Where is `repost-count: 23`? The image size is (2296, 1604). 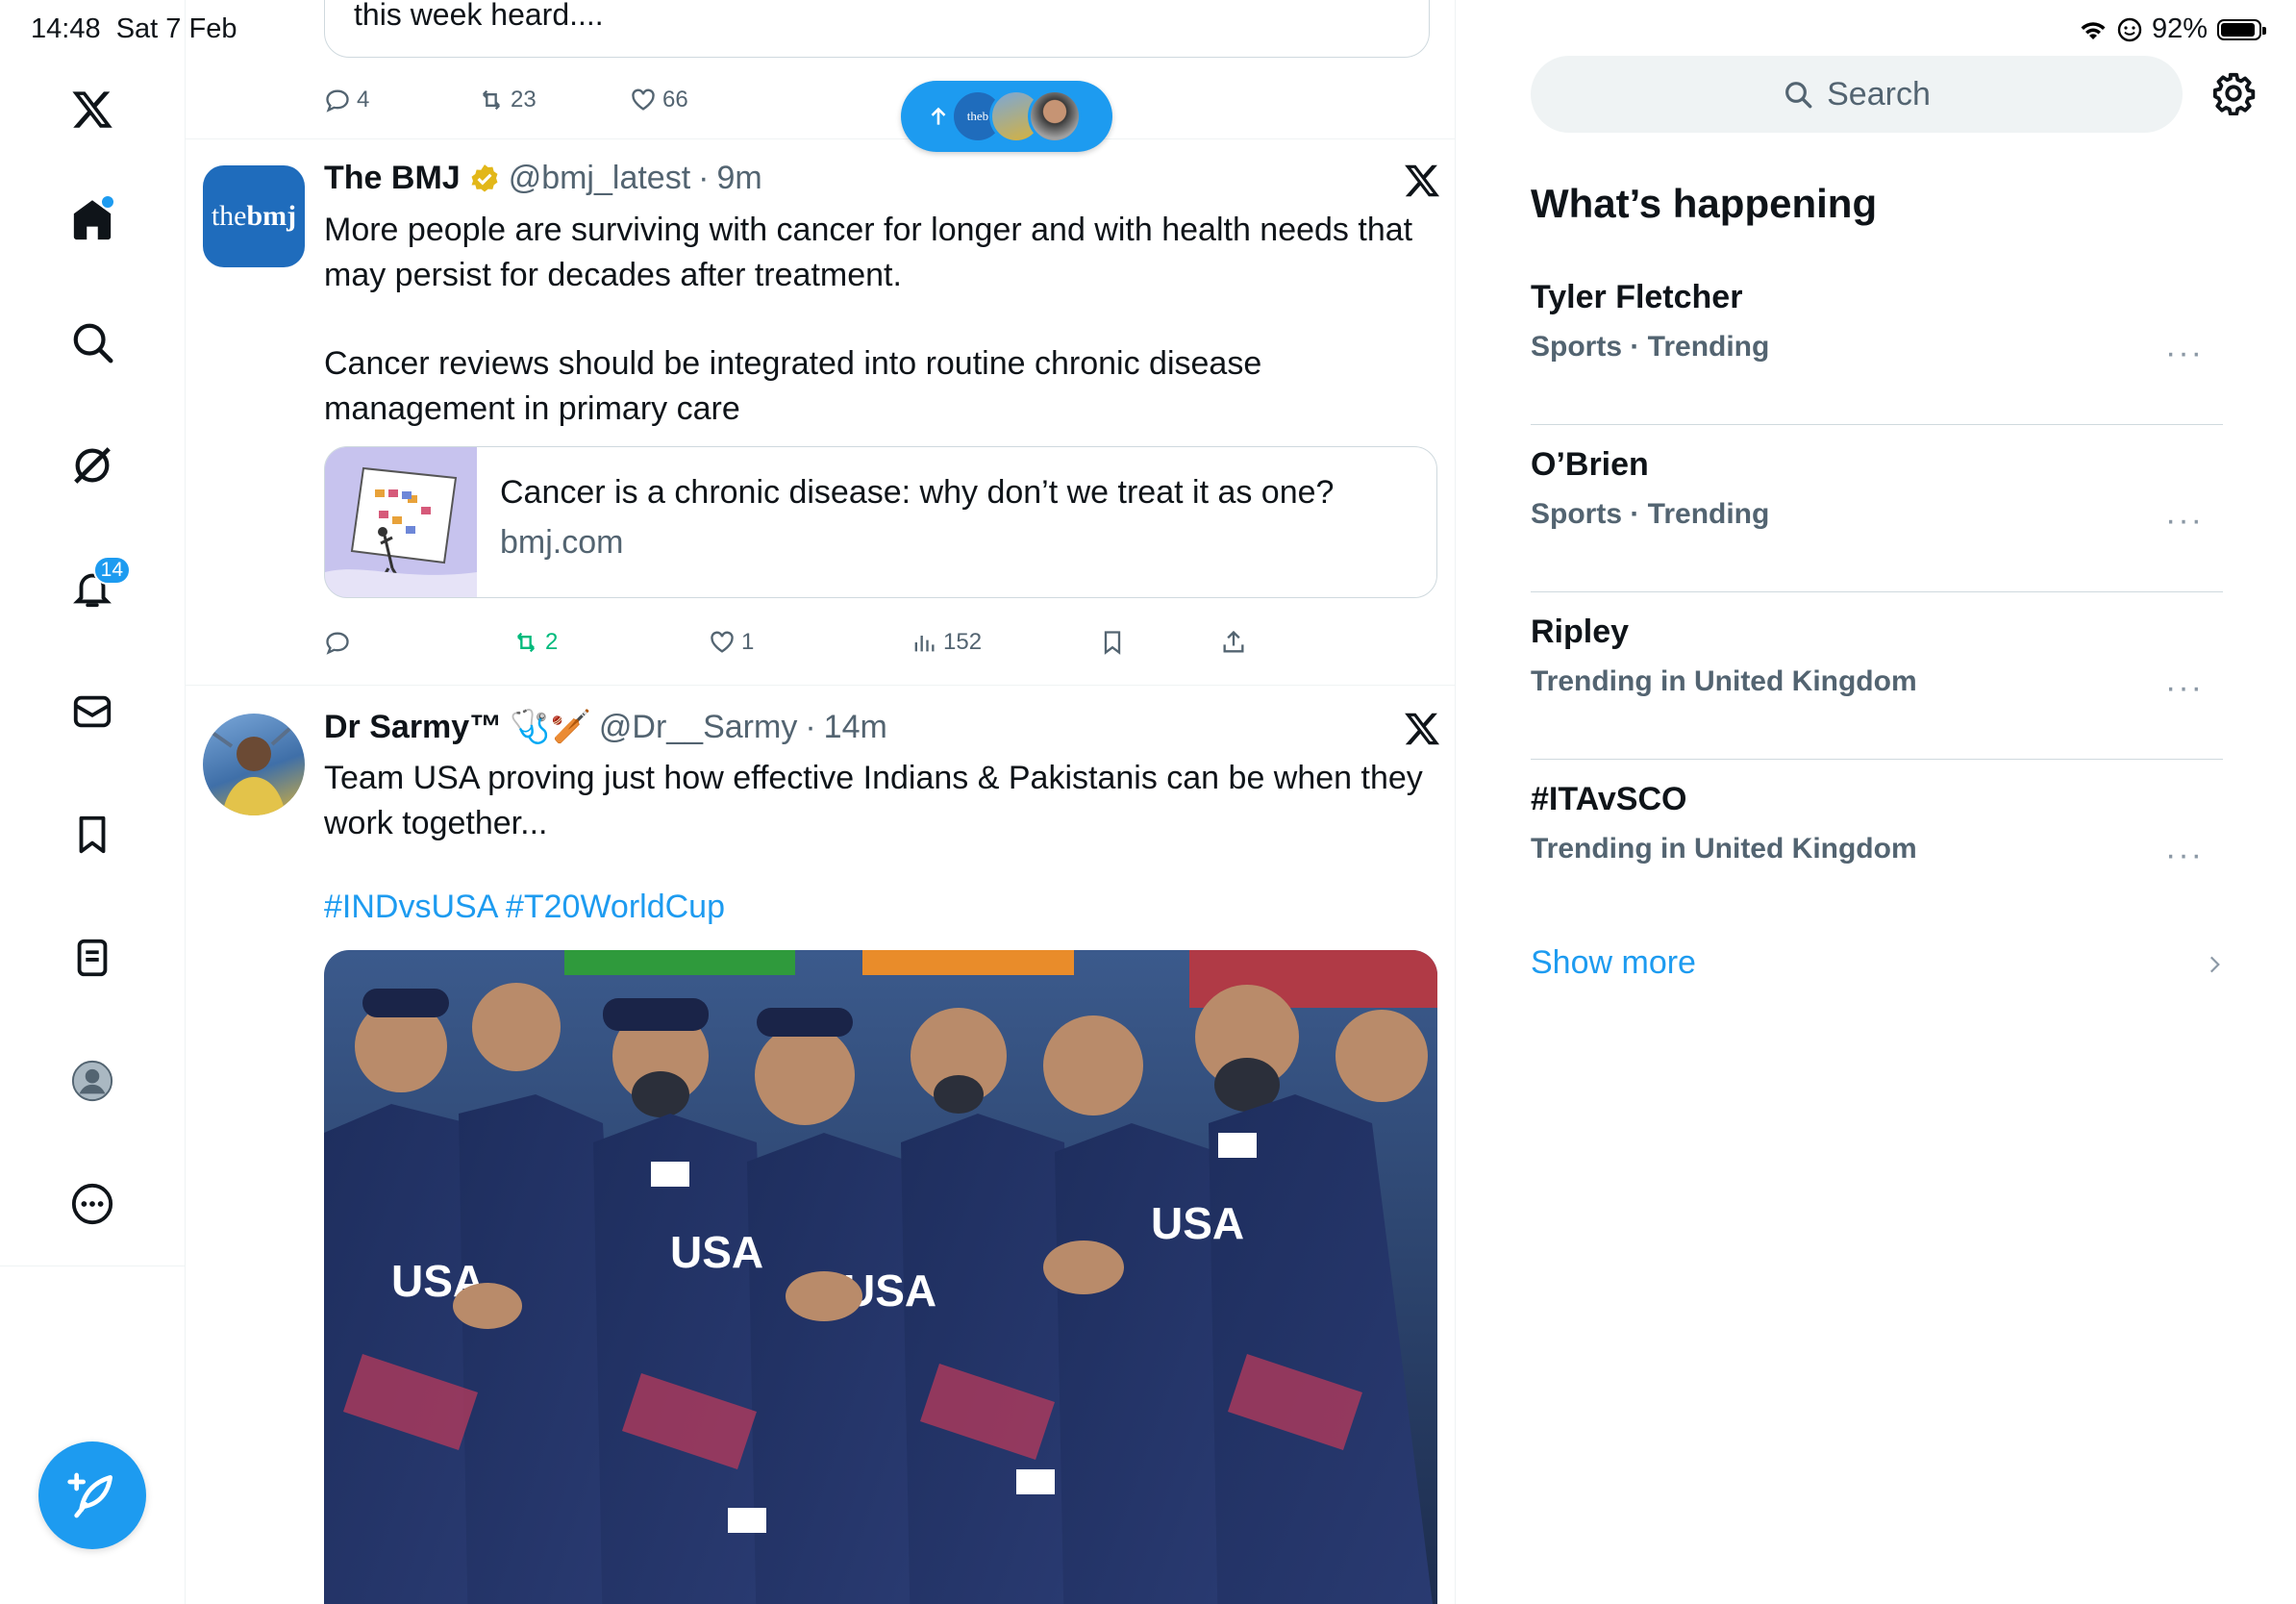 repost-count: 23 is located at coordinates (524, 100).